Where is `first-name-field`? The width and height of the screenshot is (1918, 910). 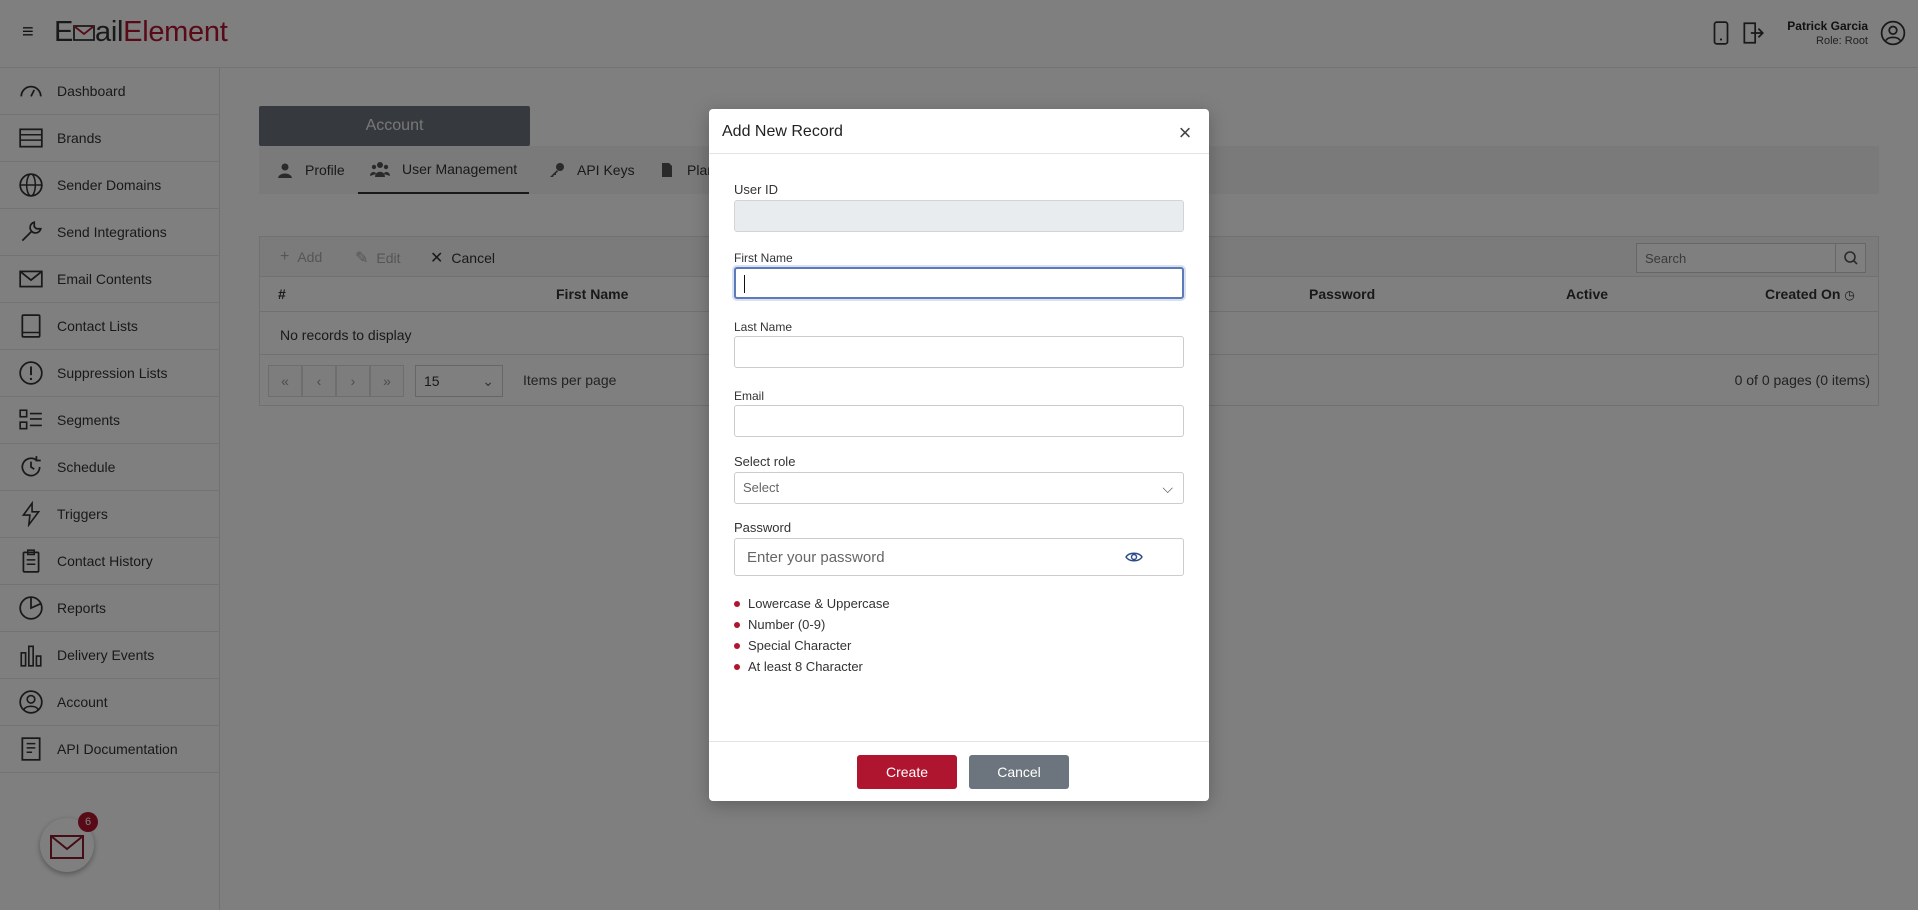
first-name-field is located at coordinates (959, 283).